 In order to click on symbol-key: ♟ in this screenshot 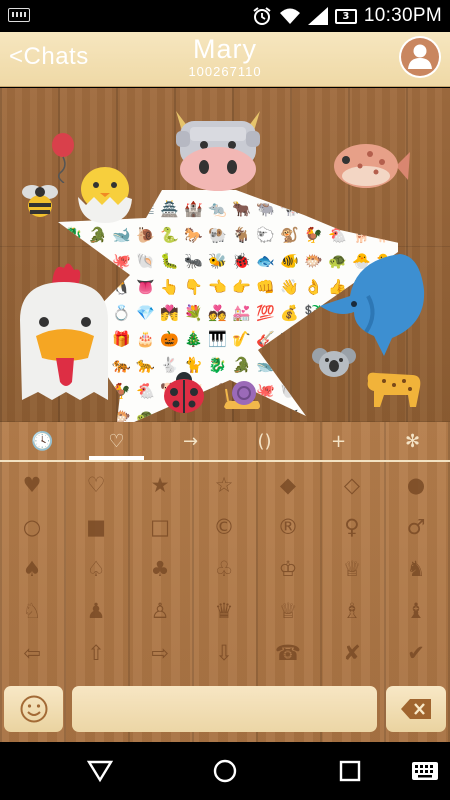, I will do `click(96, 611)`.